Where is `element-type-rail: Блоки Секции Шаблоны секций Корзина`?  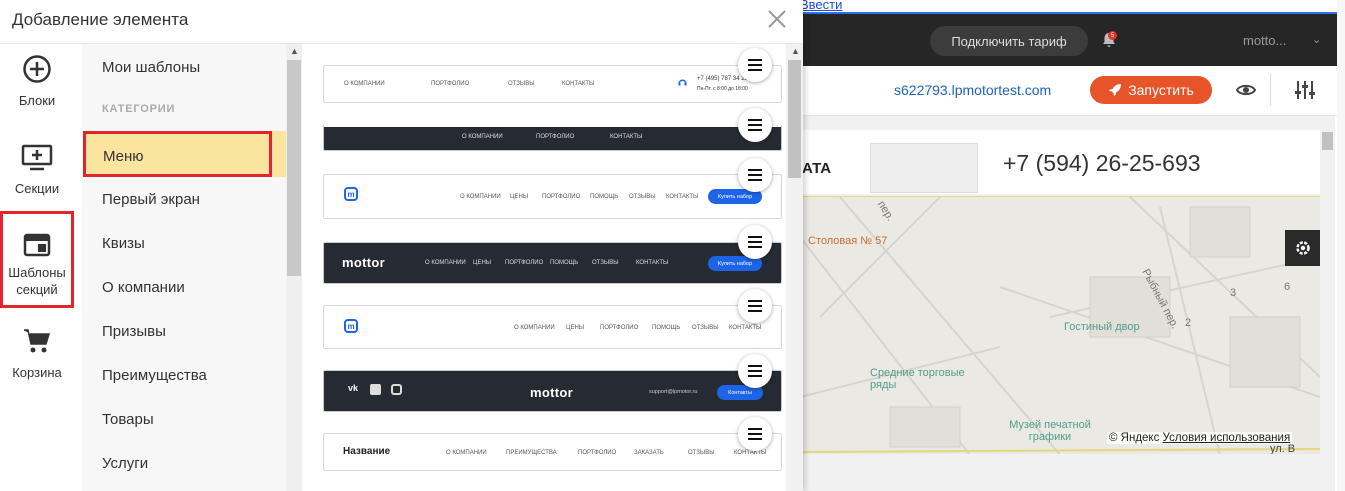
element-type-rail: Блоки Секции Шаблоны секций Корзина is located at coordinates (41, 267).